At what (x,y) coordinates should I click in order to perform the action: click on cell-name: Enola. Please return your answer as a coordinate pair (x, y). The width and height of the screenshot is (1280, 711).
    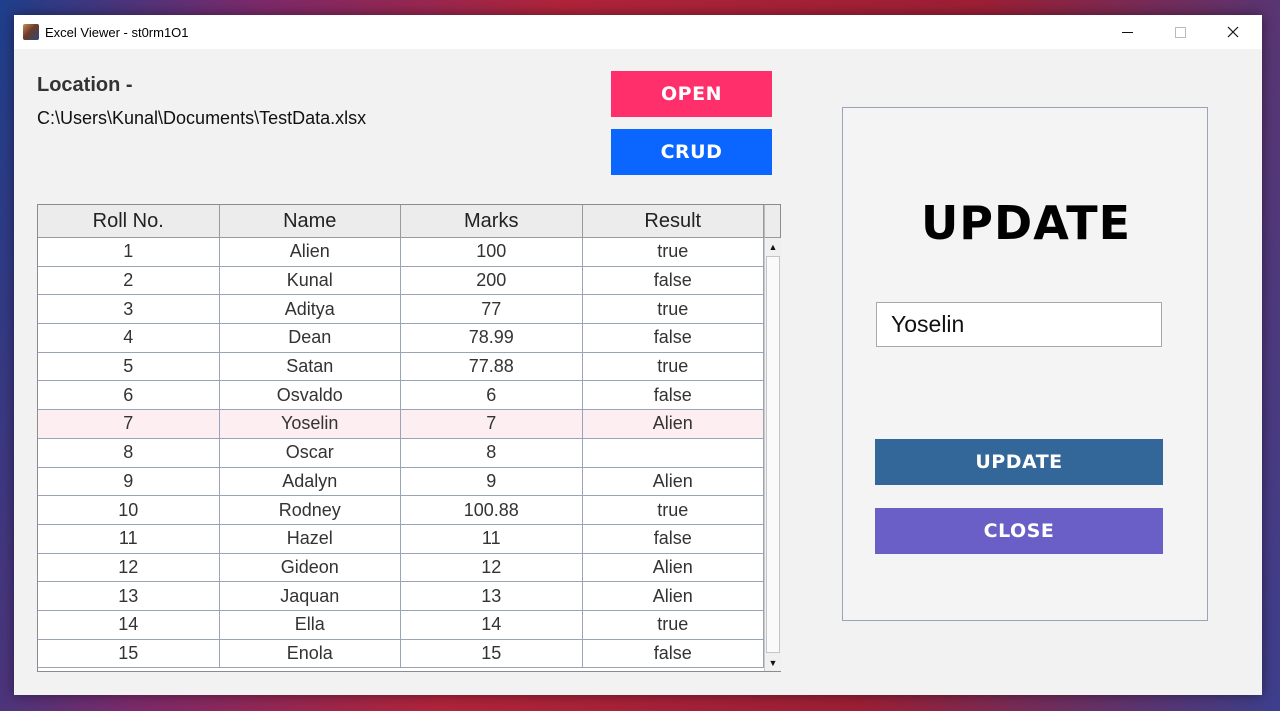
    Looking at the image, I should click on (310, 654).